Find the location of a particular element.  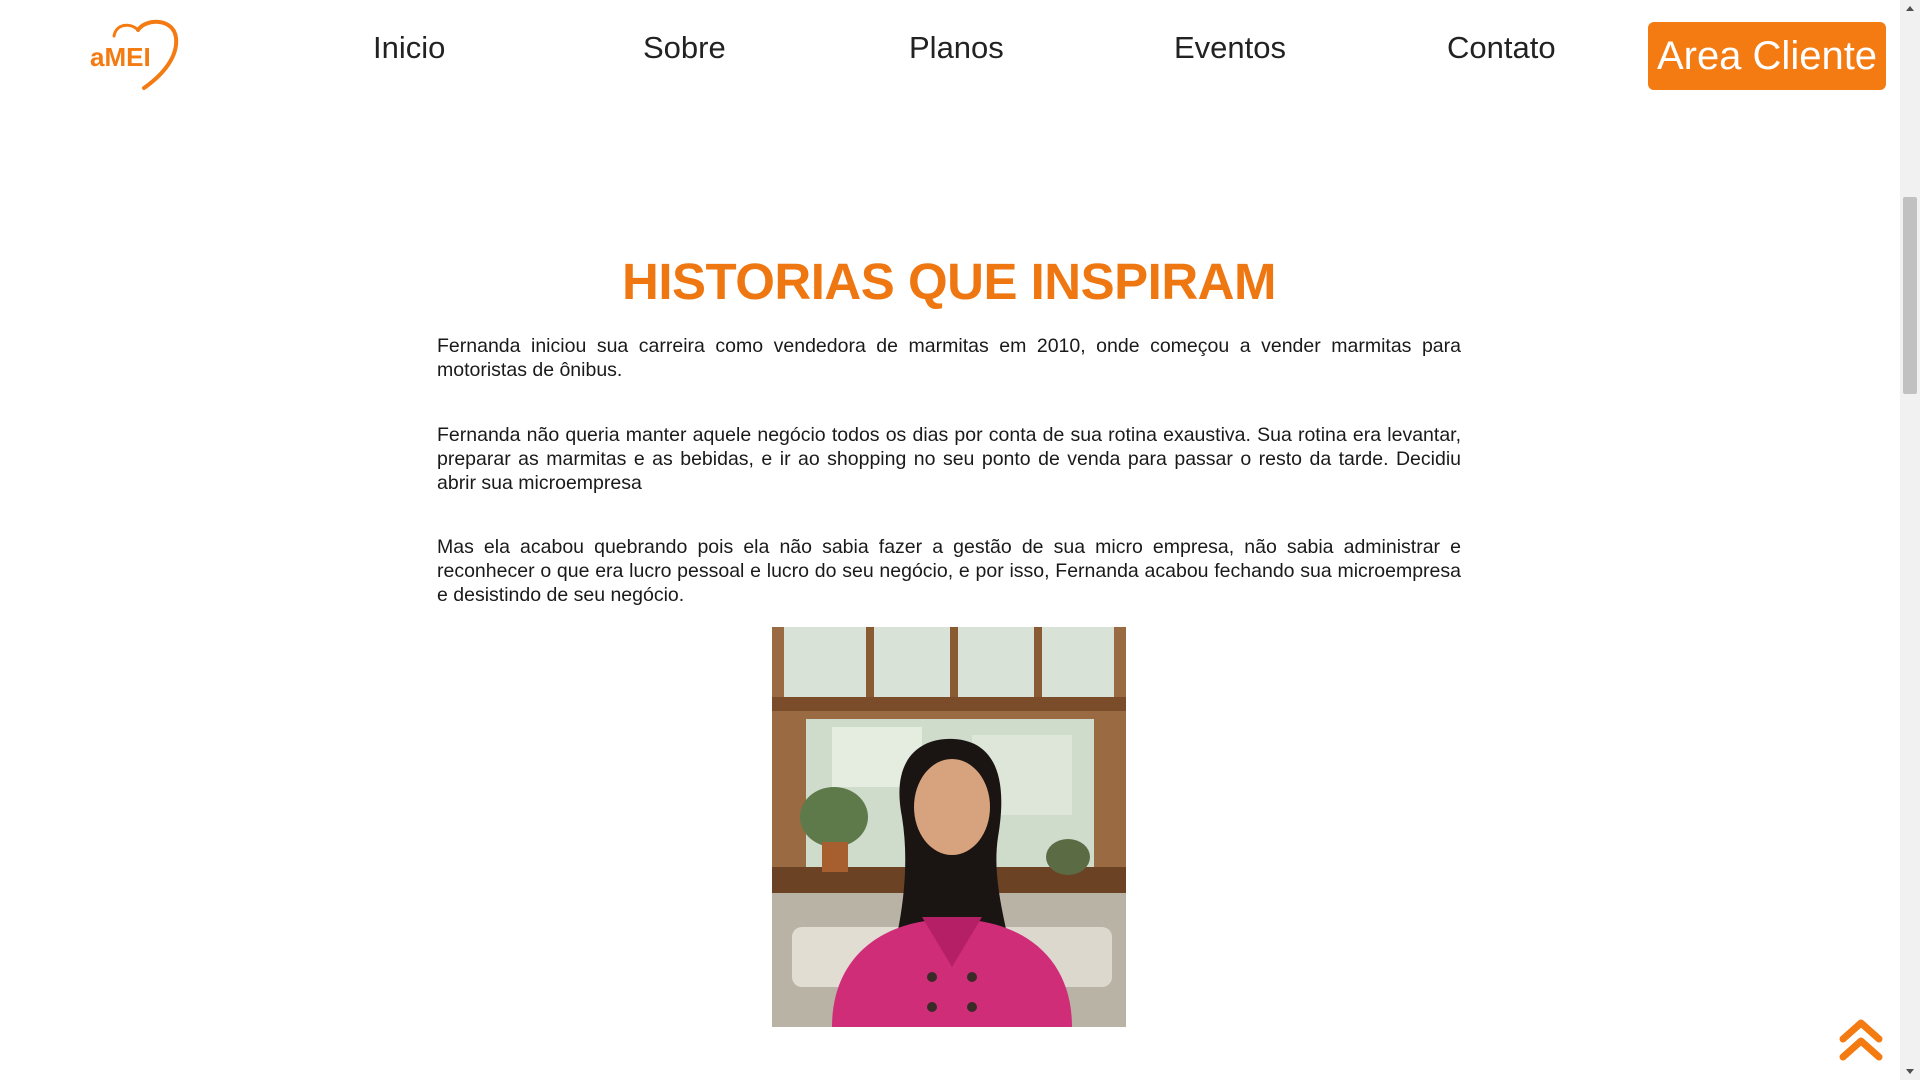

amei-logo: aMEI is located at coordinates (141, 56).